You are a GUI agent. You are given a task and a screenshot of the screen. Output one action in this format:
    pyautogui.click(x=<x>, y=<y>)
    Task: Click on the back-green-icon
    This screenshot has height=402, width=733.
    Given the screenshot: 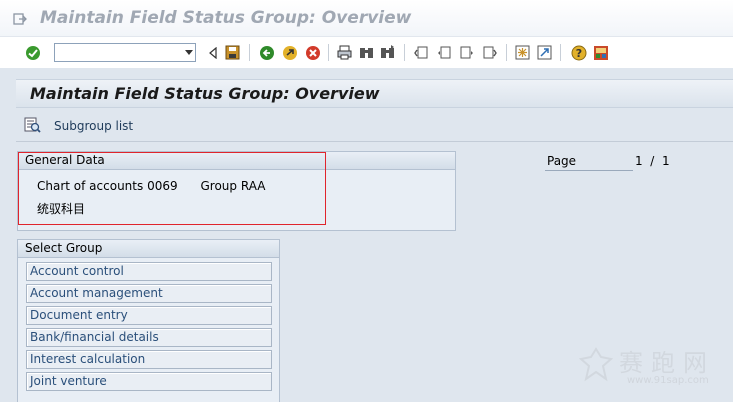 What is the action you would take?
    pyautogui.click(x=266, y=52)
    